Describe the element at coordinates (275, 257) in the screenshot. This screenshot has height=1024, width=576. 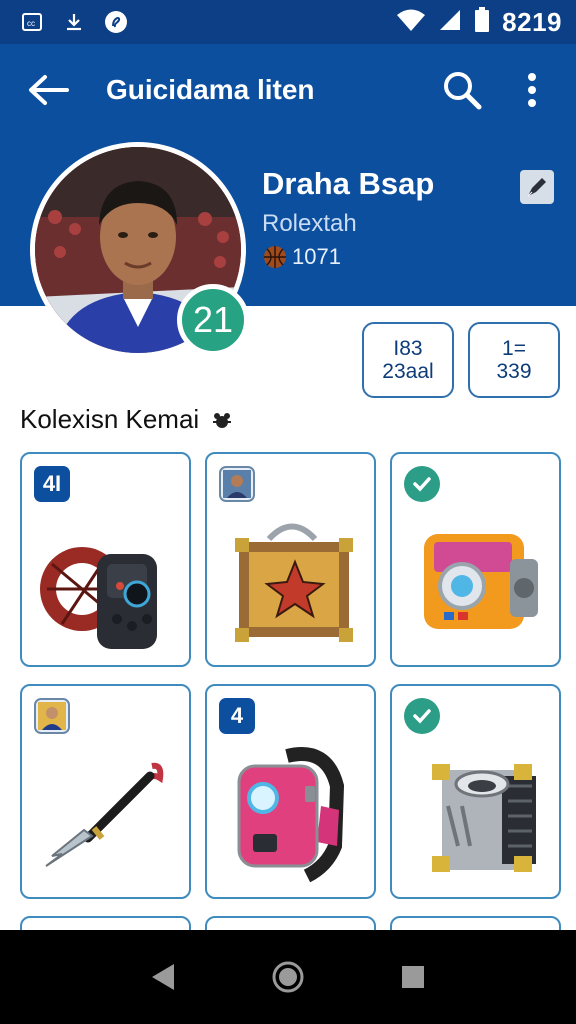
I see `basketball-icon` at that location.